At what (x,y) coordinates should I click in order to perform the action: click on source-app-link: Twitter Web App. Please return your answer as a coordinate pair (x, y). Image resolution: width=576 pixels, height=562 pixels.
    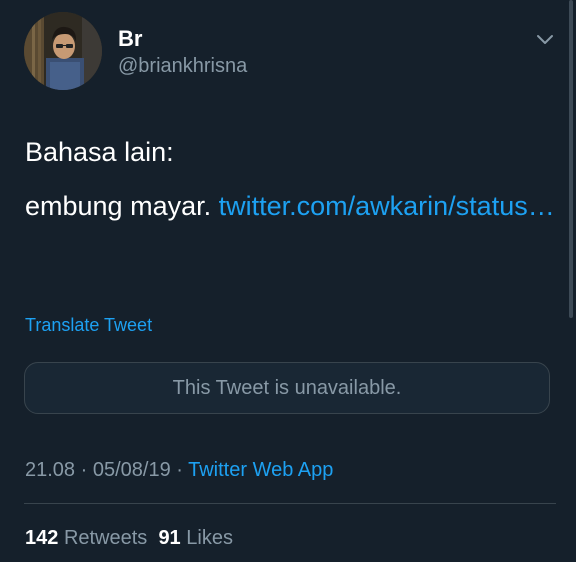
    Looking at the image, I should click on (260, 470).